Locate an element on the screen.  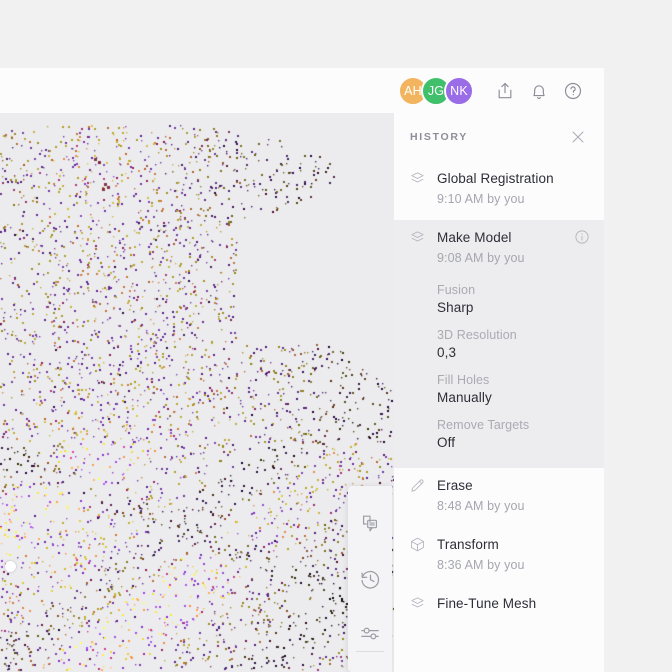
share-icon is located at coordinates (505, 91).